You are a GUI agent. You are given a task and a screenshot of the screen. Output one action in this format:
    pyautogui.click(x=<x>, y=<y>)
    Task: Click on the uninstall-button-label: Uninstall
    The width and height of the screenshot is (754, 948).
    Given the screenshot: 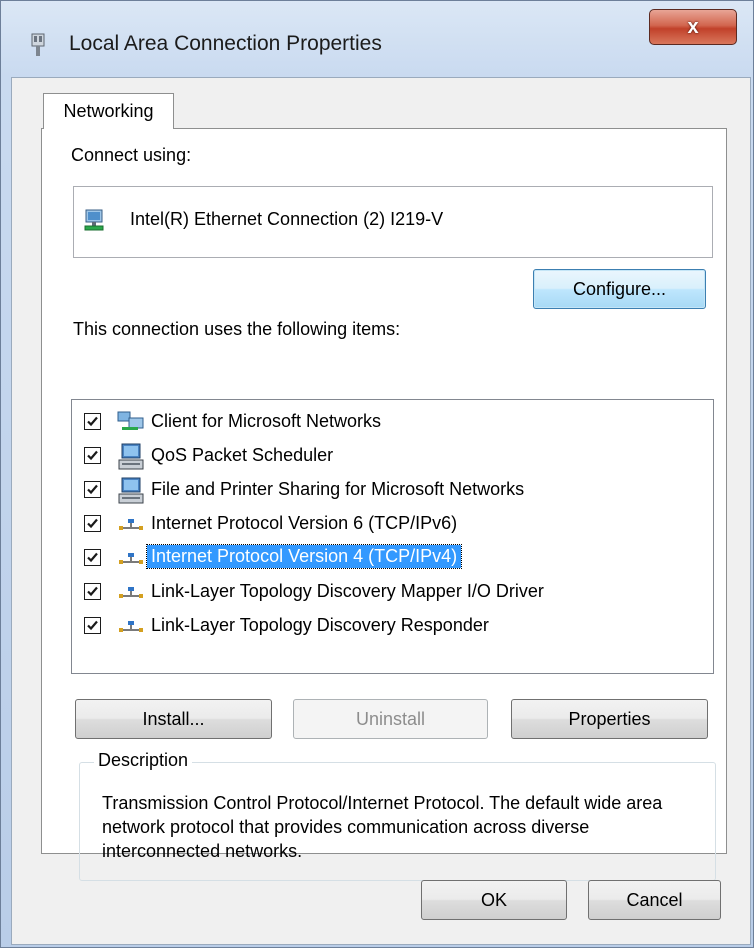 What is the action you would take?
    pyautogui.click(x=390, y=718)
    